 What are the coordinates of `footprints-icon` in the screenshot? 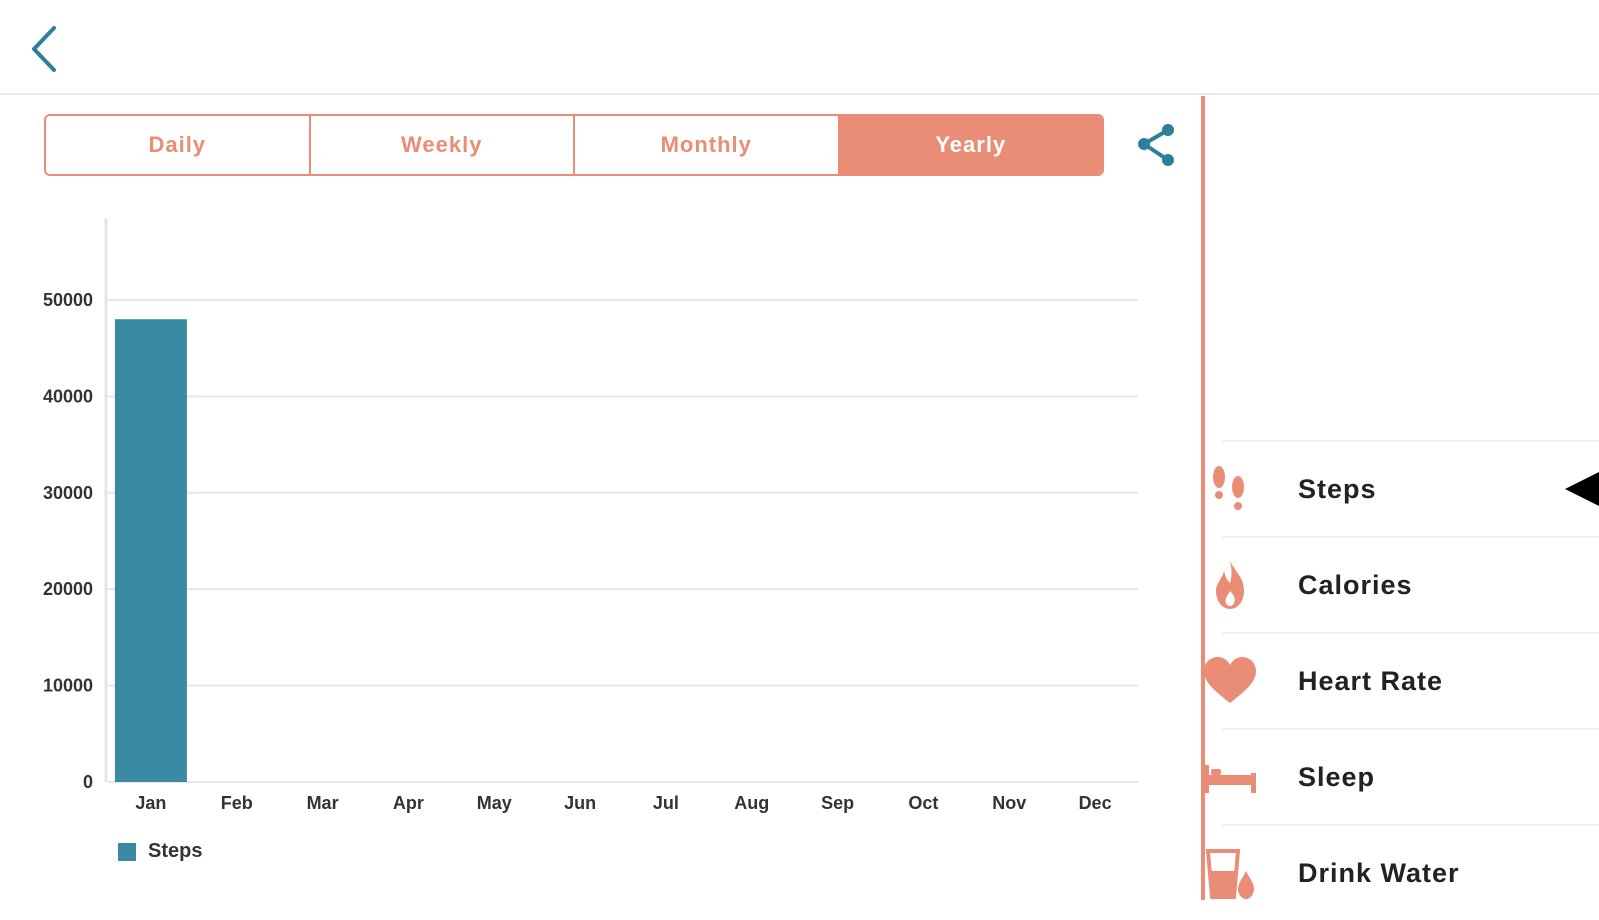 It's located at (1230, 489).